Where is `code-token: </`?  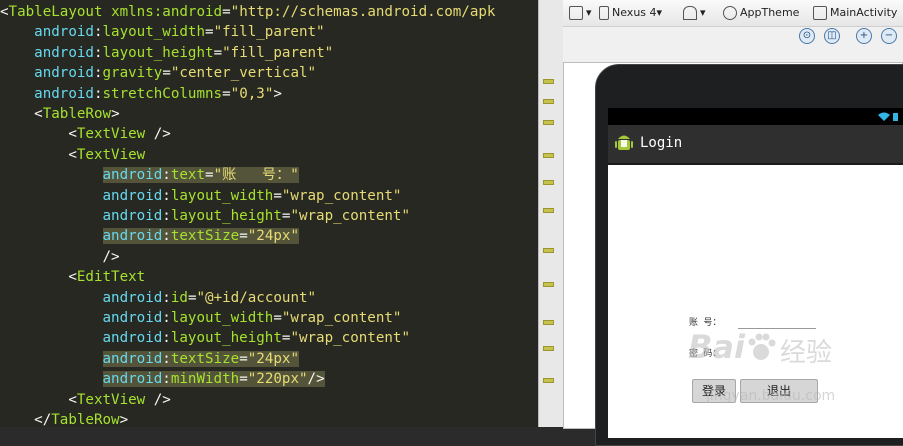 code-token: </ is located at coordinates (26, 419).